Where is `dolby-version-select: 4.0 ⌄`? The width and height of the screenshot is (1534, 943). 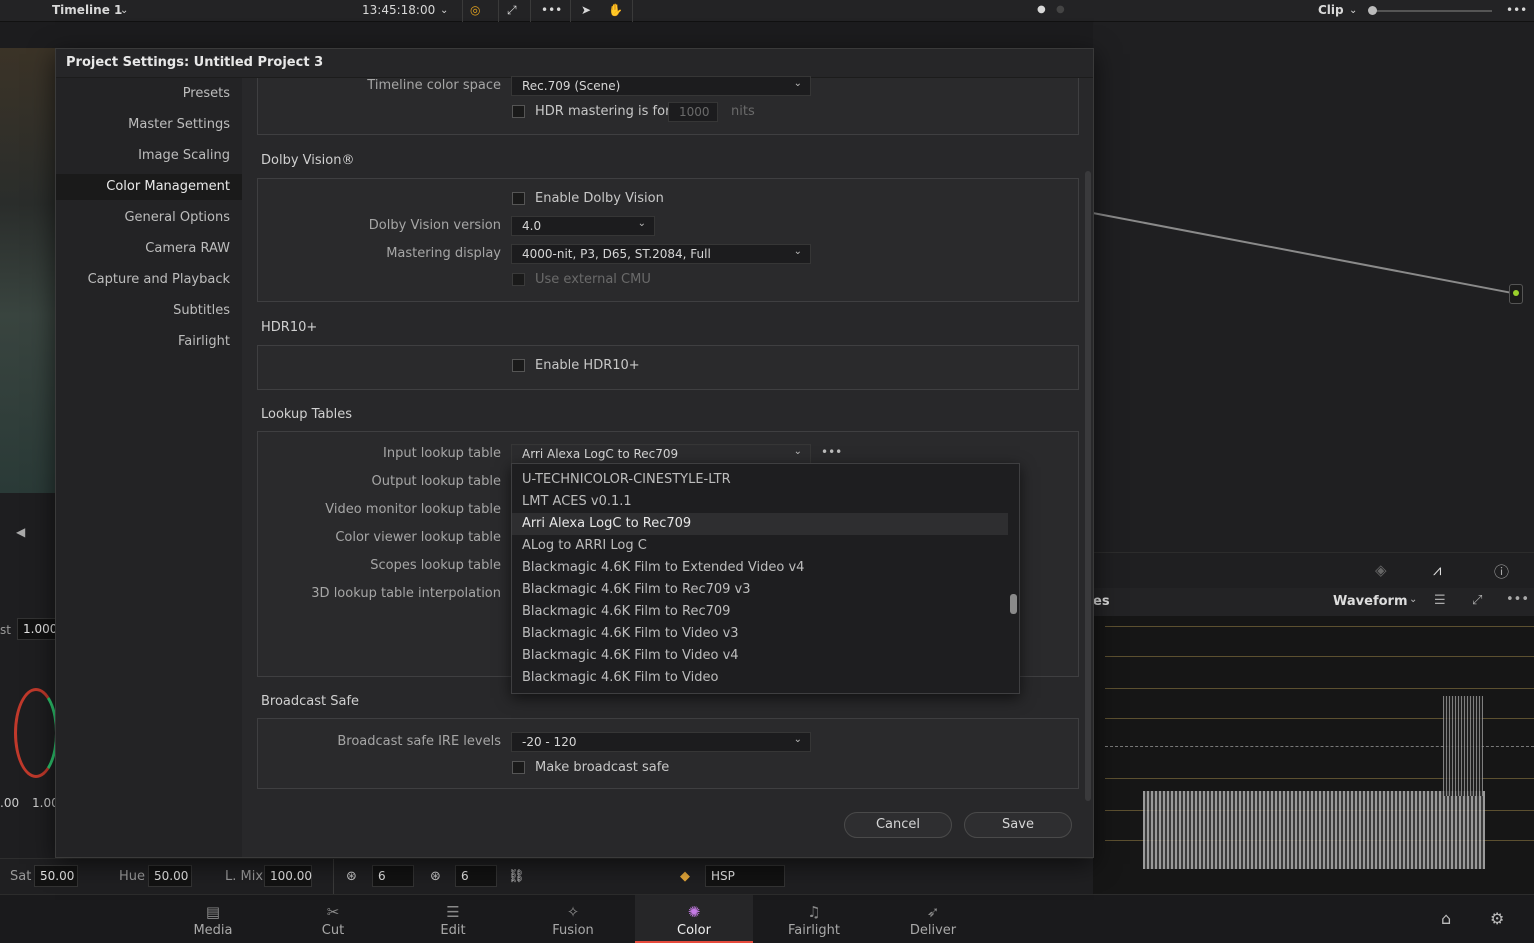
dolby-version-select: 4.0 ⌄ is located at coordinates (583, 226).